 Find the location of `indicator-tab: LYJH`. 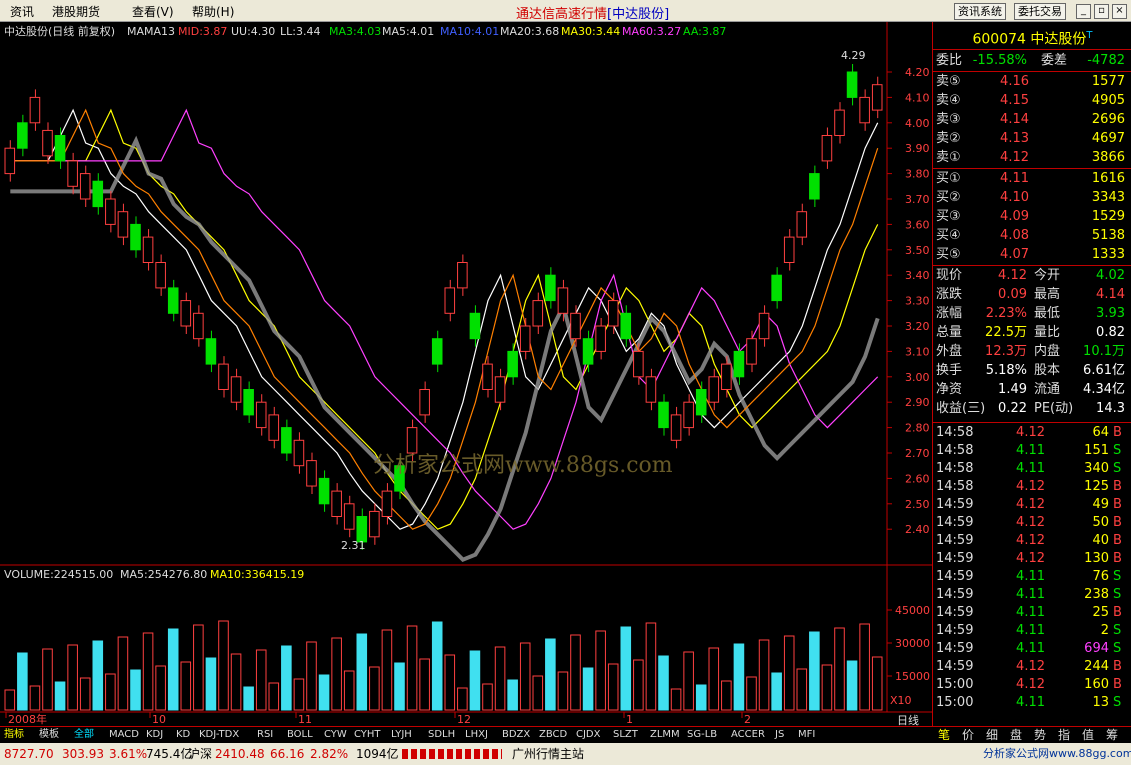

indicator-tab: LYJH is located at coordinates (401, 735).